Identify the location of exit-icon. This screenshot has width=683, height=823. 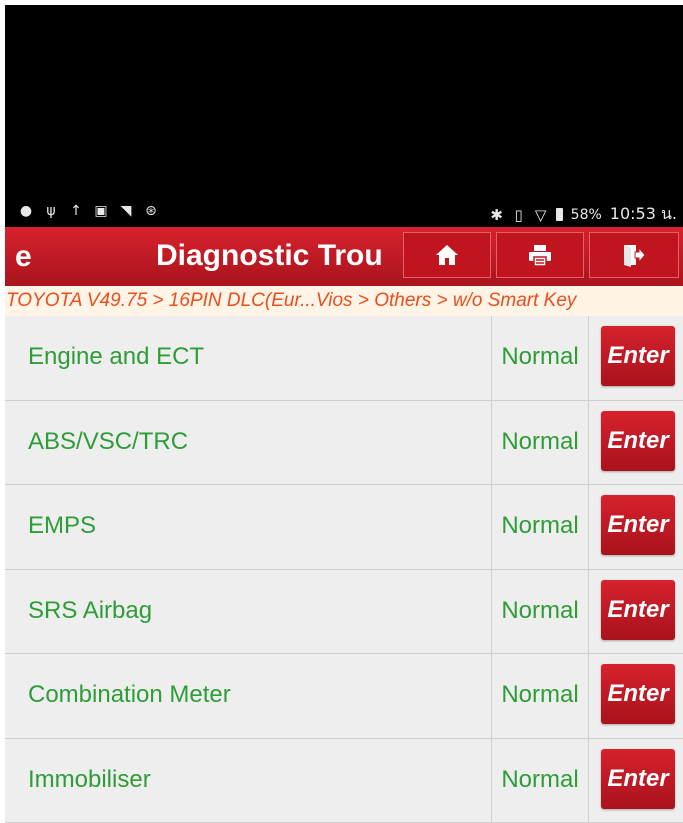
(634, 255).